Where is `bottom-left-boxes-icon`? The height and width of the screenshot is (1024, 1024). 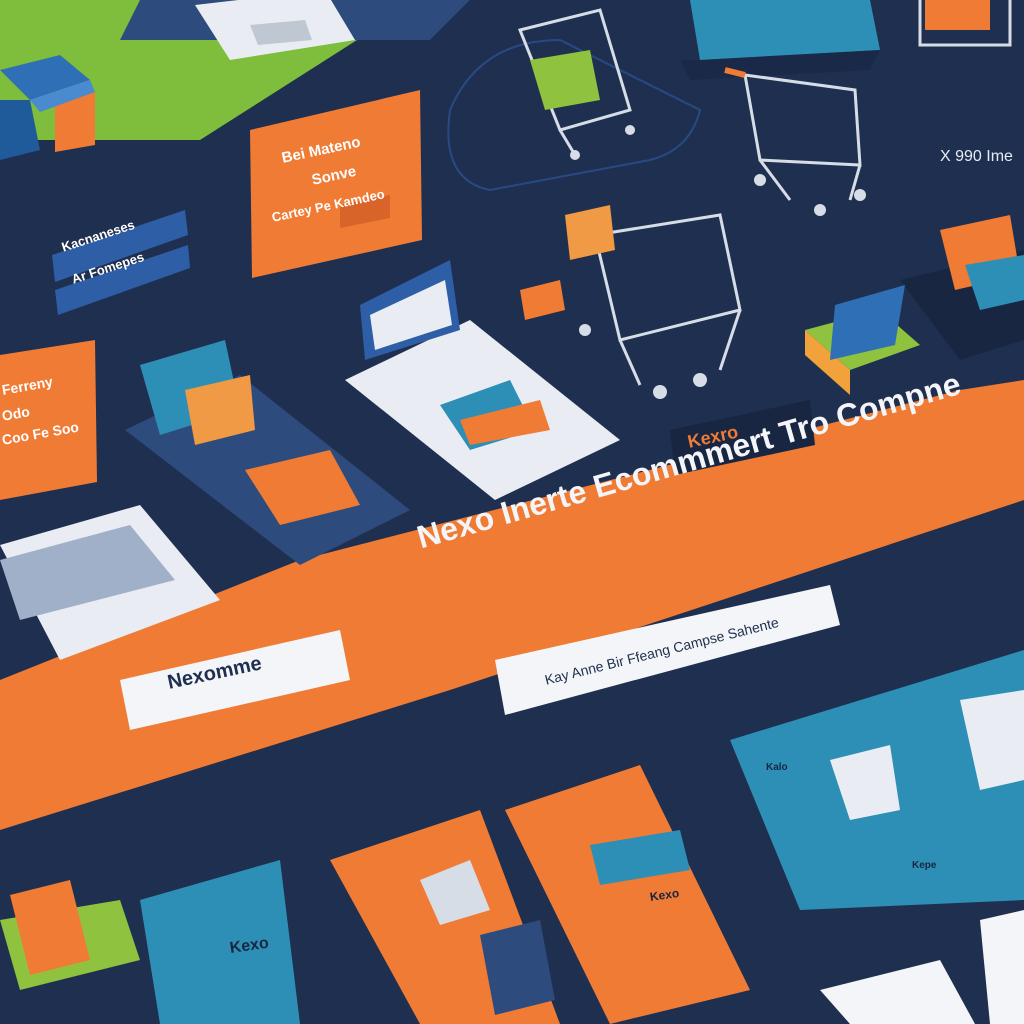
bottom-left-boxes-icon is located at coordinates (70, 935).